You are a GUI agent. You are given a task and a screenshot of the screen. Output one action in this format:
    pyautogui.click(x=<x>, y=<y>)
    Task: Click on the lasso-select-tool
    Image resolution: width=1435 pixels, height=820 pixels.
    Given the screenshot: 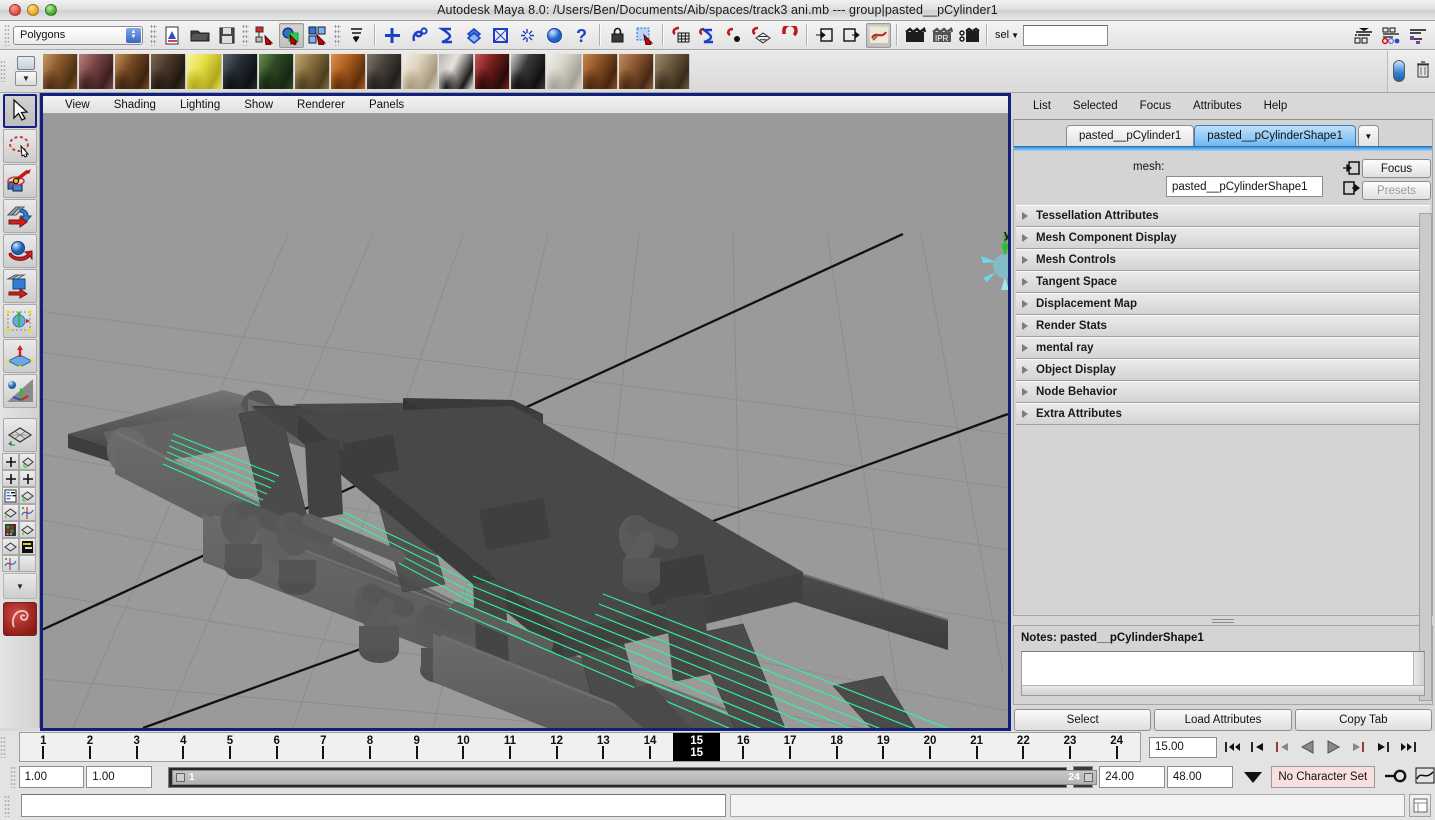 What is the action you would take?
    pyautogui.click(x=20, y=146)
    